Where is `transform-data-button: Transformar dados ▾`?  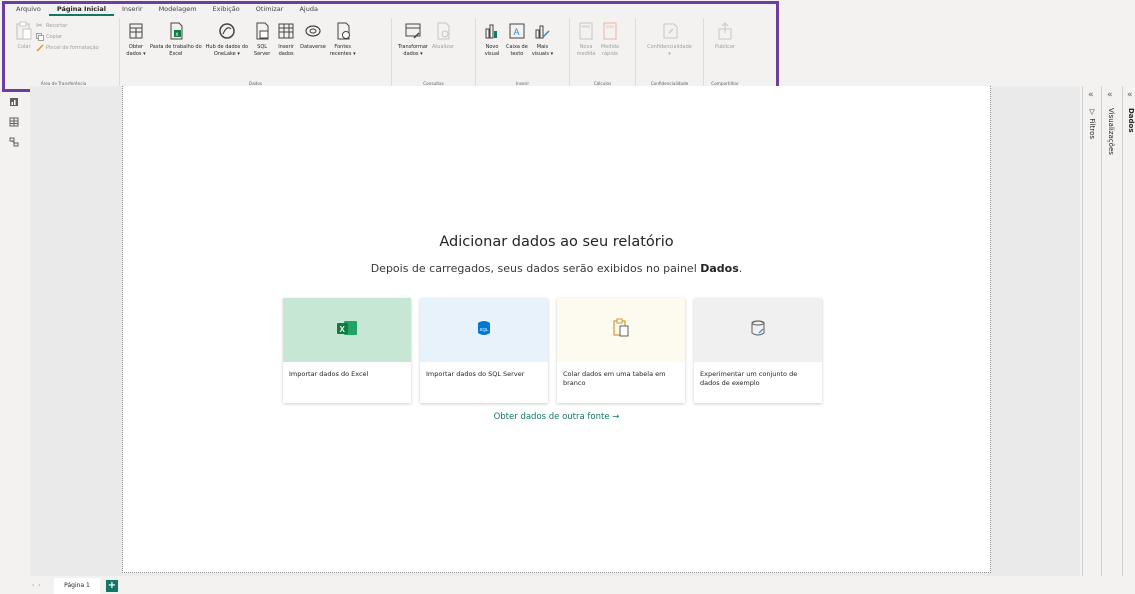 transform-data-button: Transformar dados ▾ is located at coordinates (413, 39).